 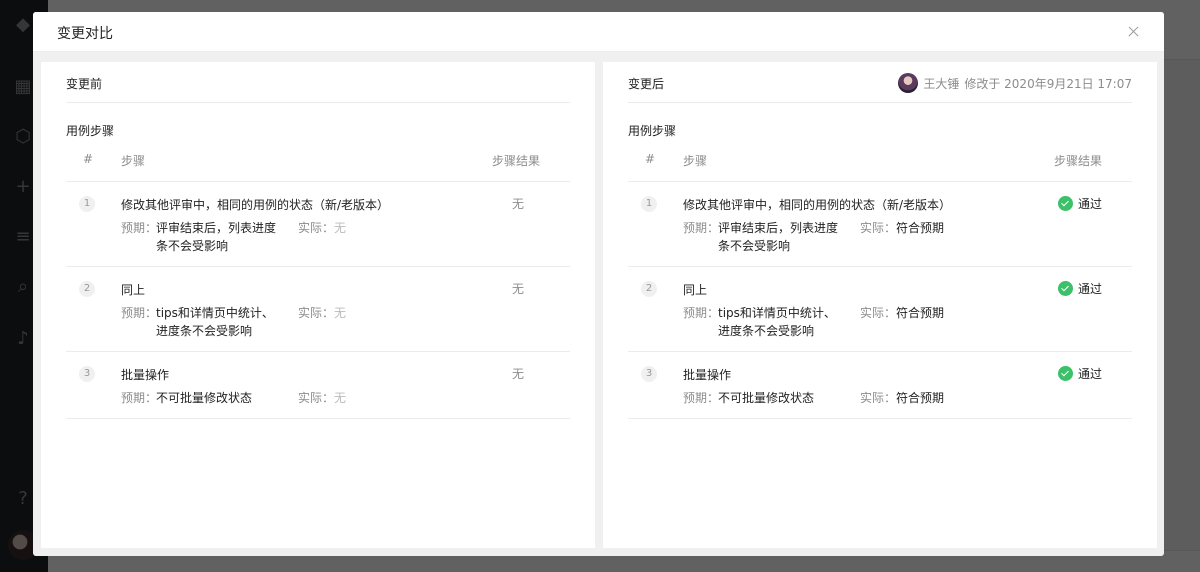 What do you see at coordinates (598, 32) in the screenshot?
I see `modal-header: 变更对比` at bounding box center [598, 32].